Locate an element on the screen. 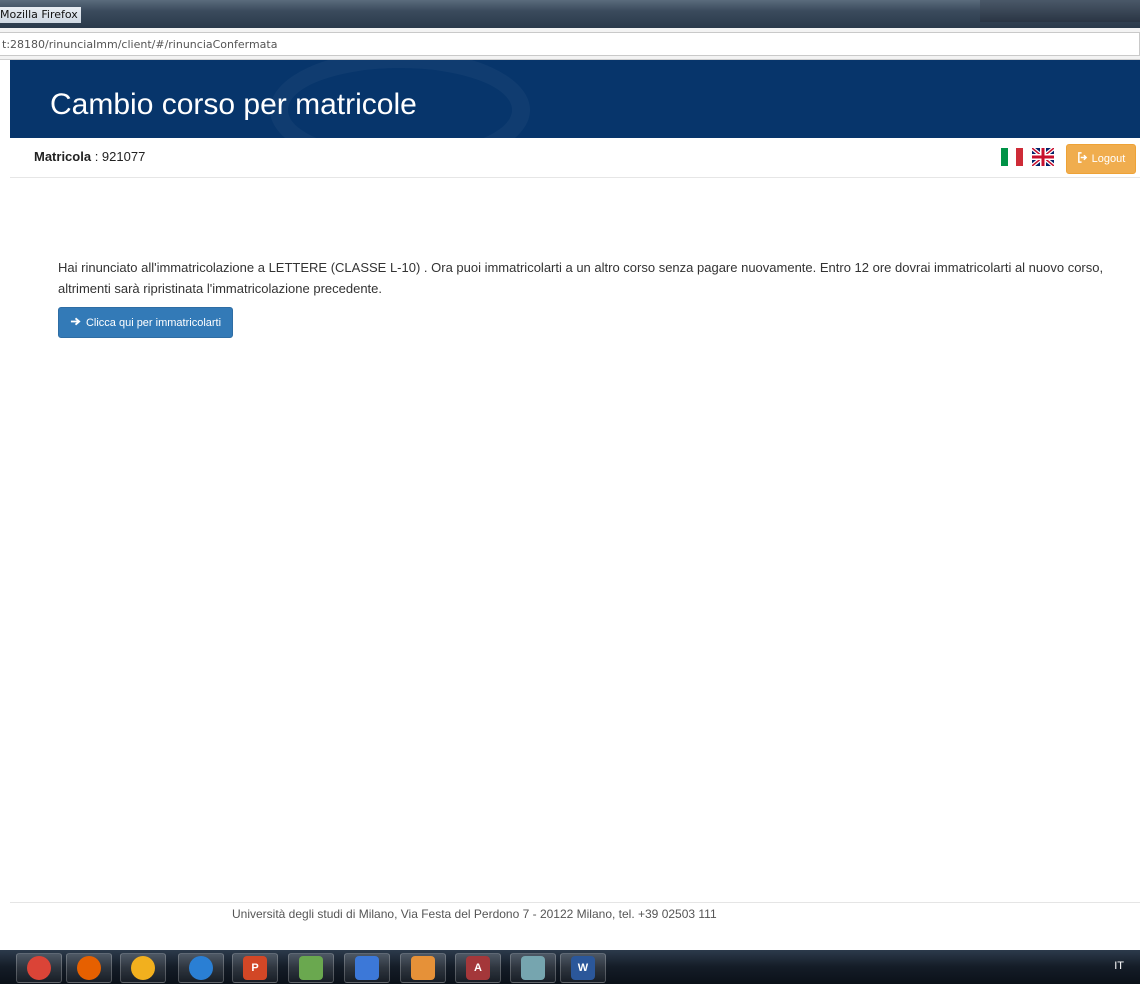 The width and height of the screenshot is (1140, 984). taskbar-item-palette is located at coordinates (423, 968).